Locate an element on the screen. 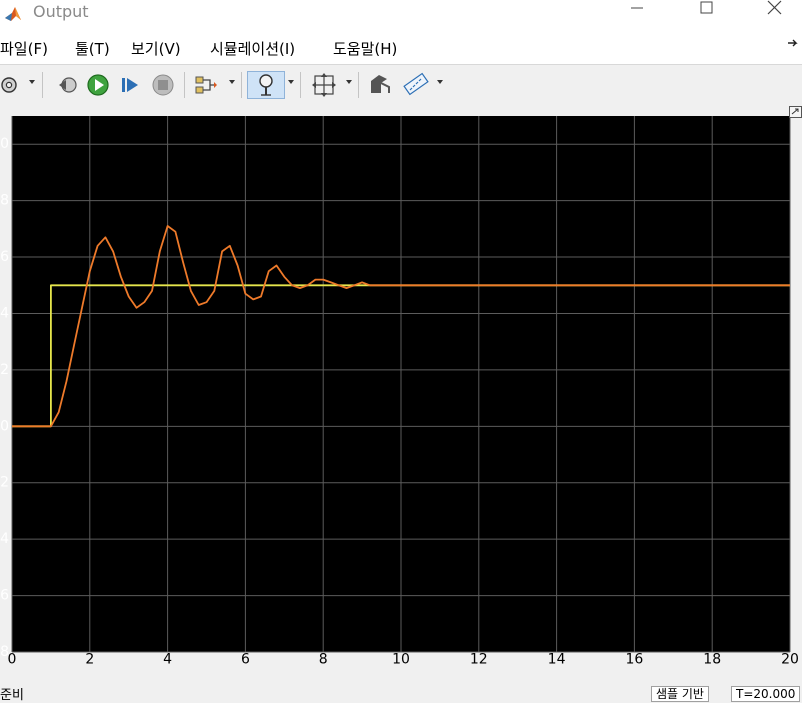  settings-dropdown-icon is located at coordinates (32, 82).